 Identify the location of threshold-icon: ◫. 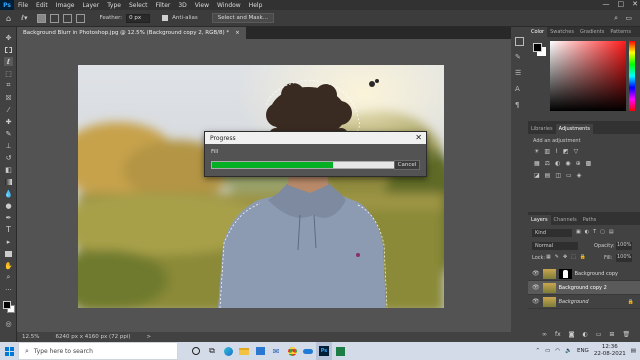
(558, 175).